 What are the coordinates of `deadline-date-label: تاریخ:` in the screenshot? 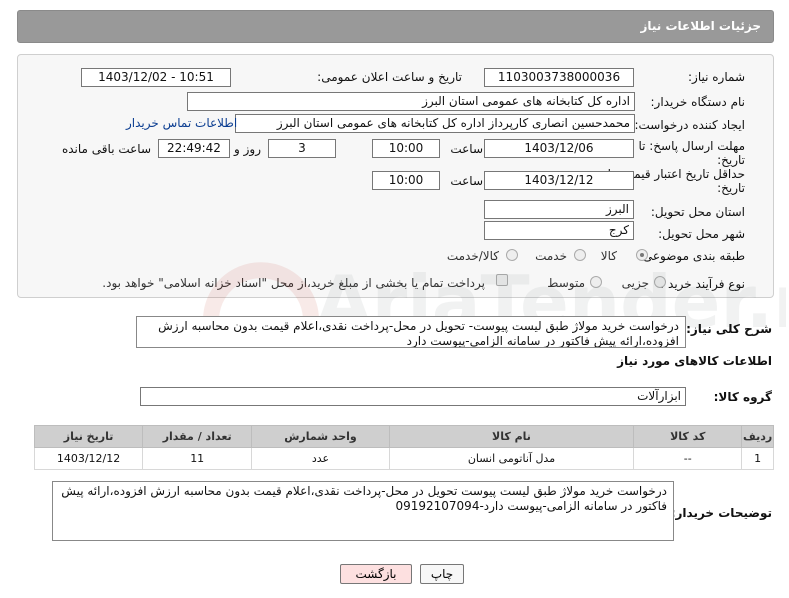 It's located at (731, 160).